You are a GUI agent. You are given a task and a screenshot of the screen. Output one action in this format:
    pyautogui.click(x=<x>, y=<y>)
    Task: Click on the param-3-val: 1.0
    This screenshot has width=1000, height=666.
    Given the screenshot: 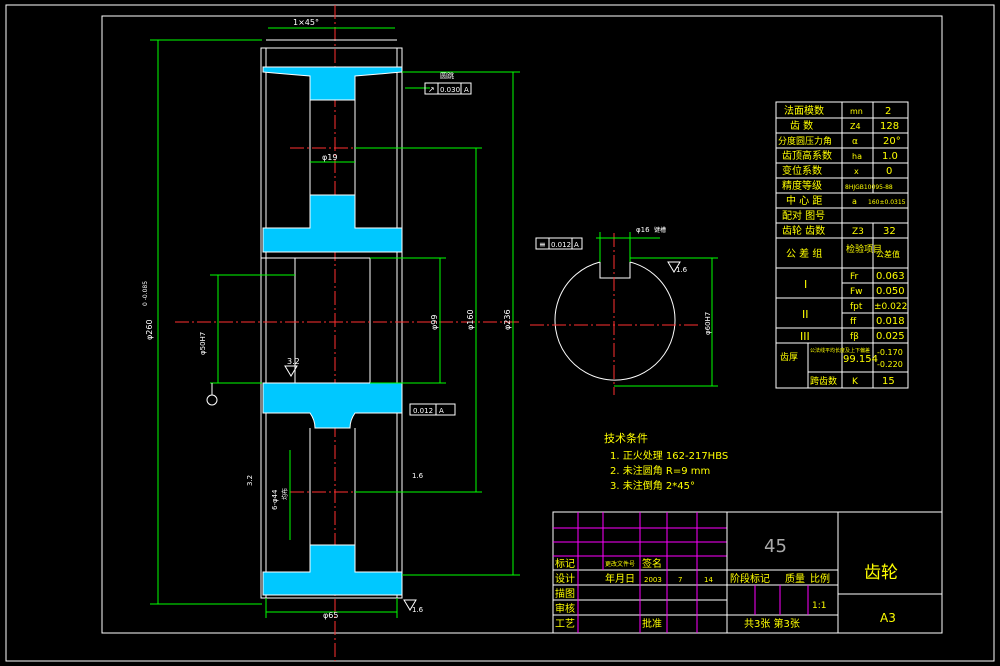 What is the action you would take?
    pyautogui.click(x=890, y=156)
    